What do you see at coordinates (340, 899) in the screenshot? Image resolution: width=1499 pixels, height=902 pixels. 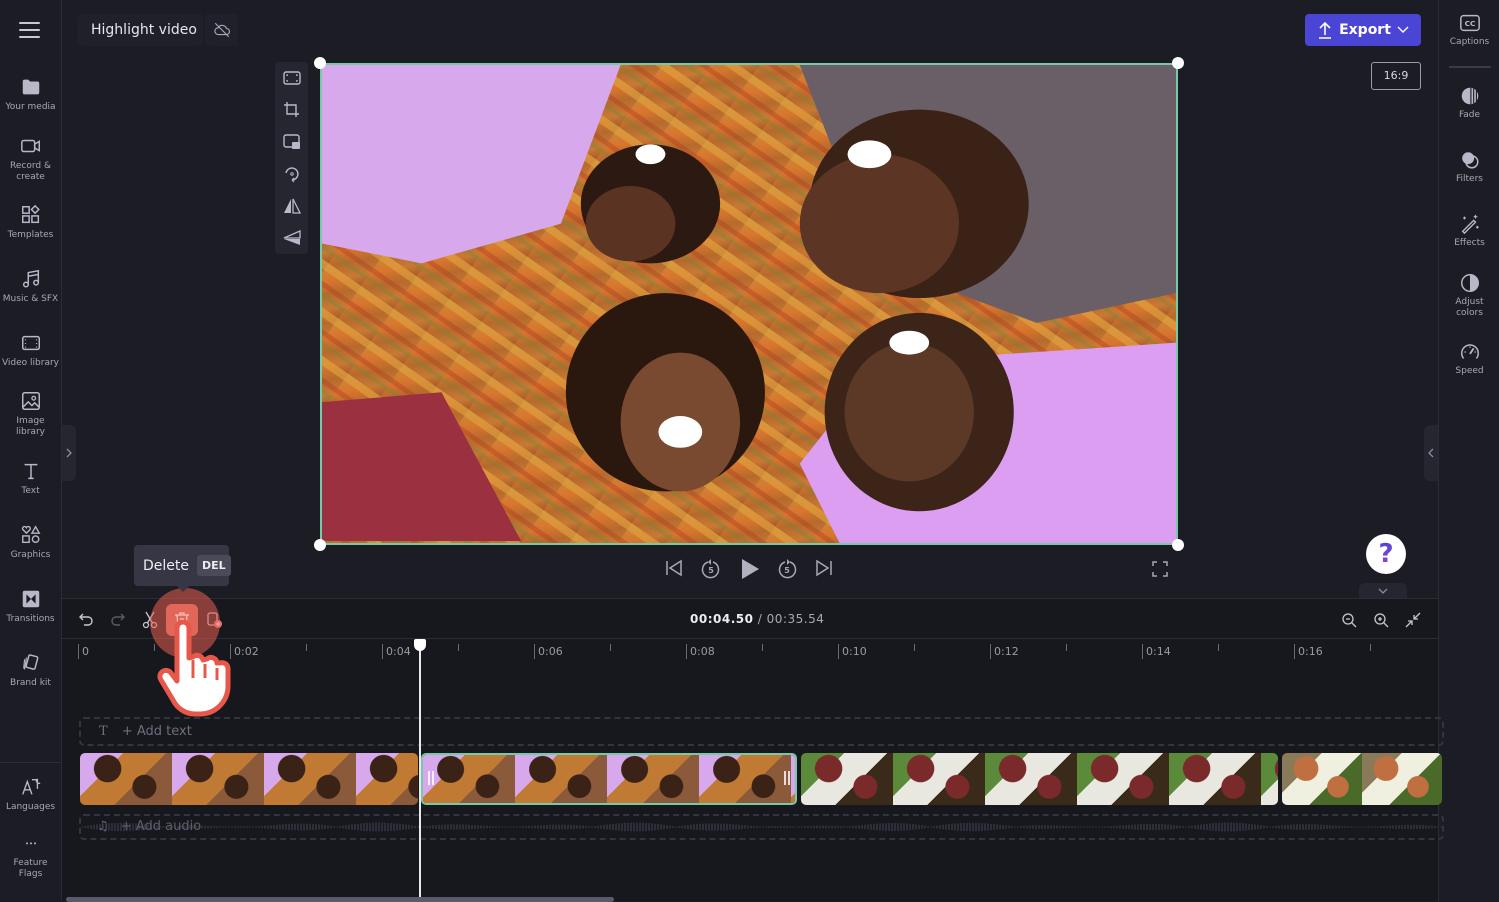 I see `timeline-scrollbar` at bounding box center [340, 899].